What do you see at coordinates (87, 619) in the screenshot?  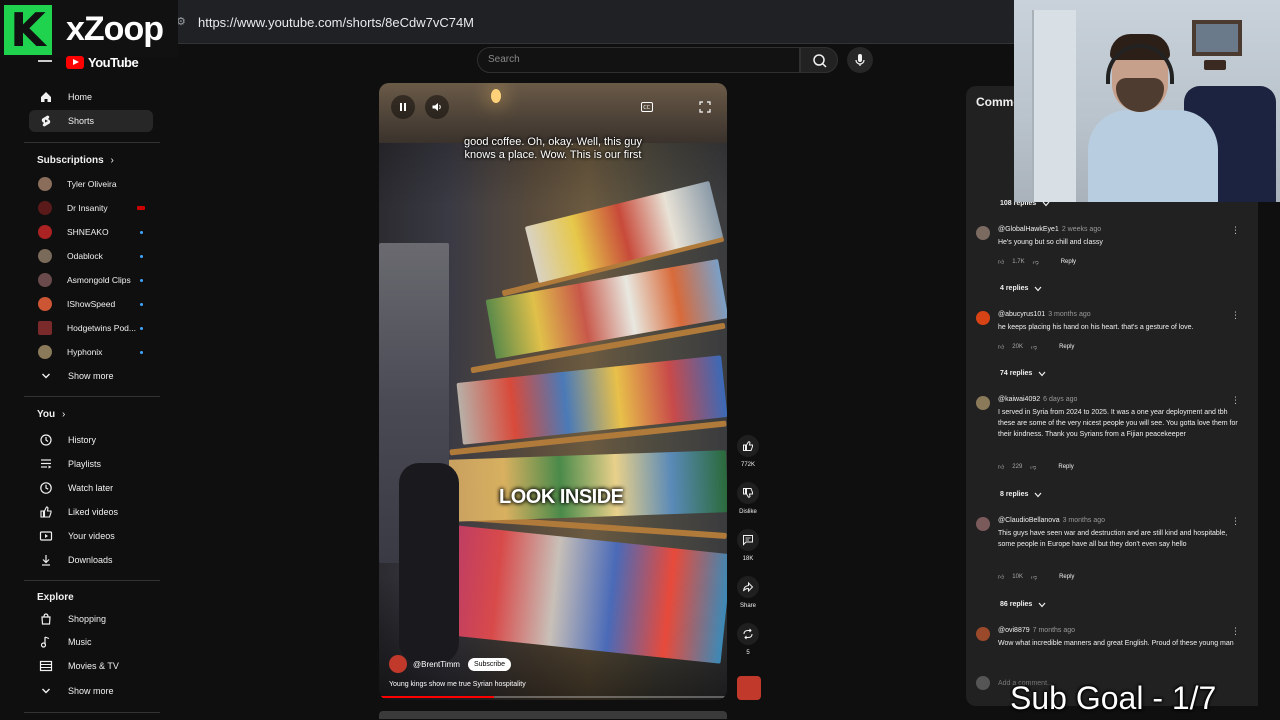 I see `sidebar-item-label: Shopping` at bounding box center [87, 619].